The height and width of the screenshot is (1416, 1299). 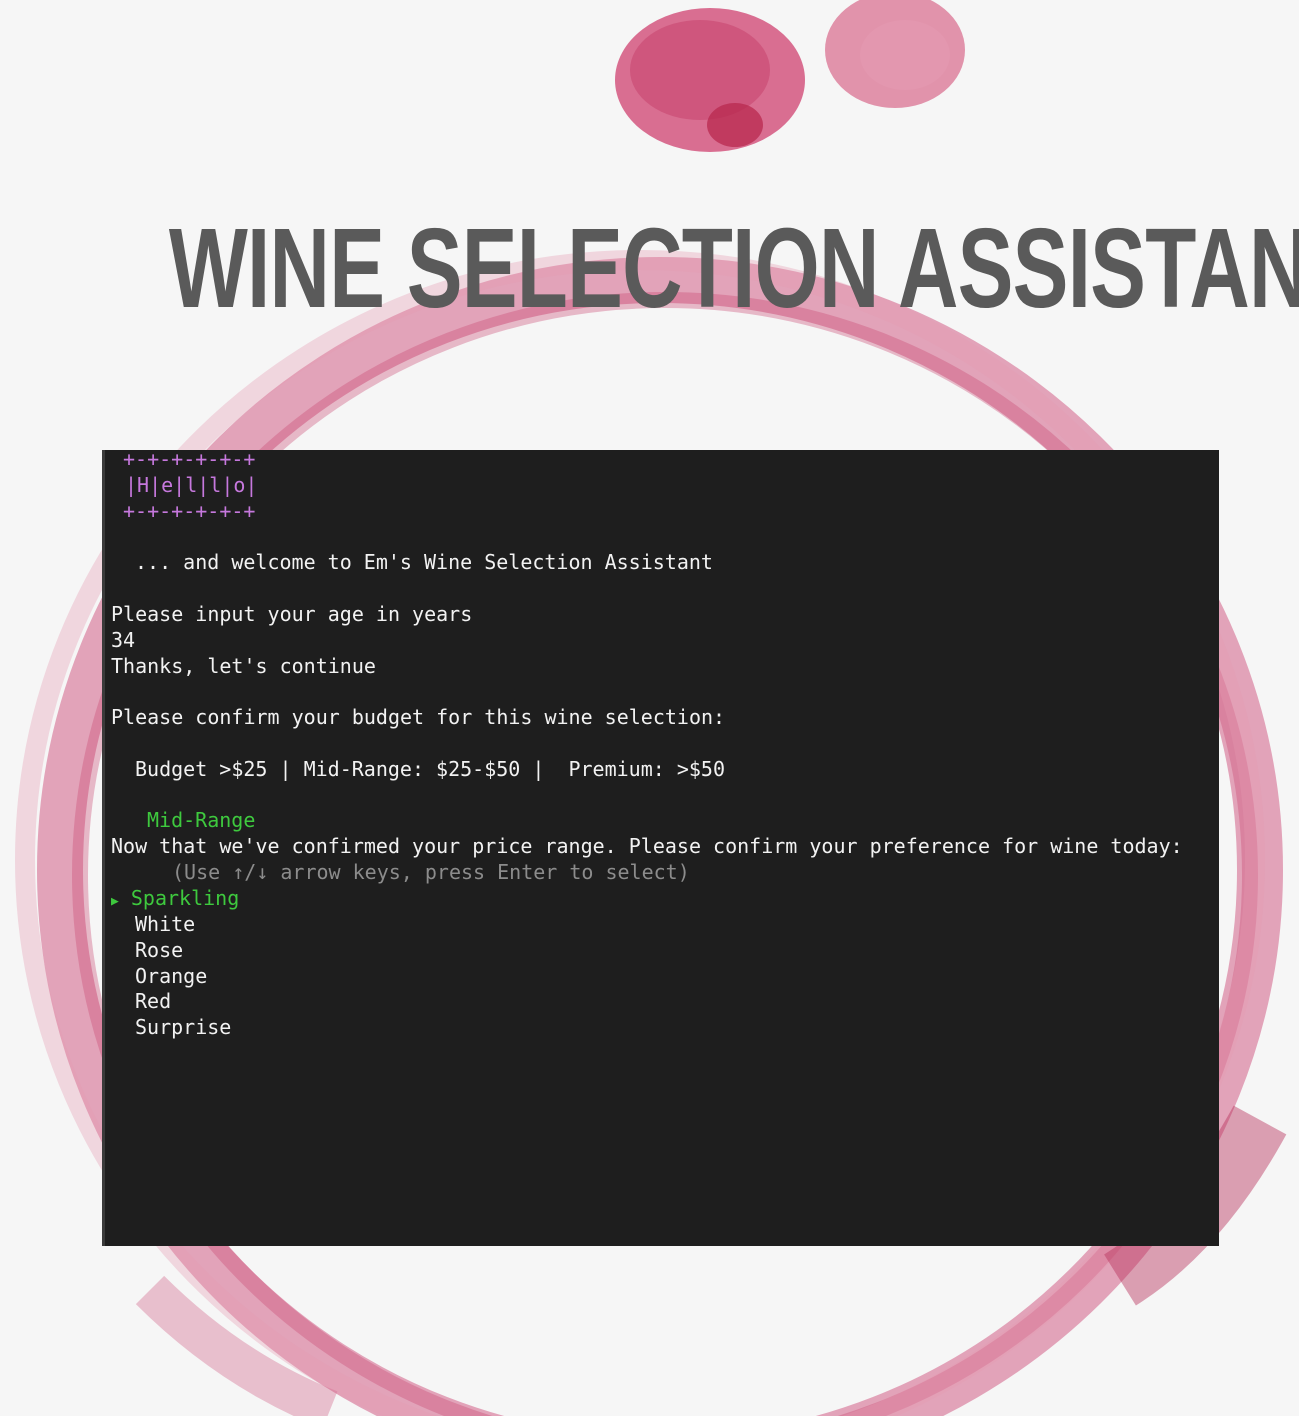 What do you see at coordinates (183, 1027) in the screenshot?
I see `menu-option-surprise: Surprise` at bounding box center [183, 1027].